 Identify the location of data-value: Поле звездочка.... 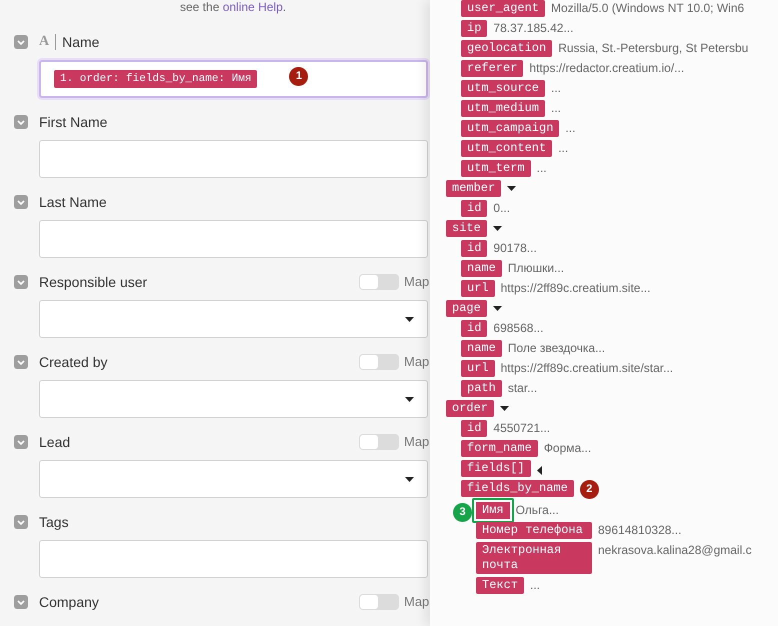
(557, 348).